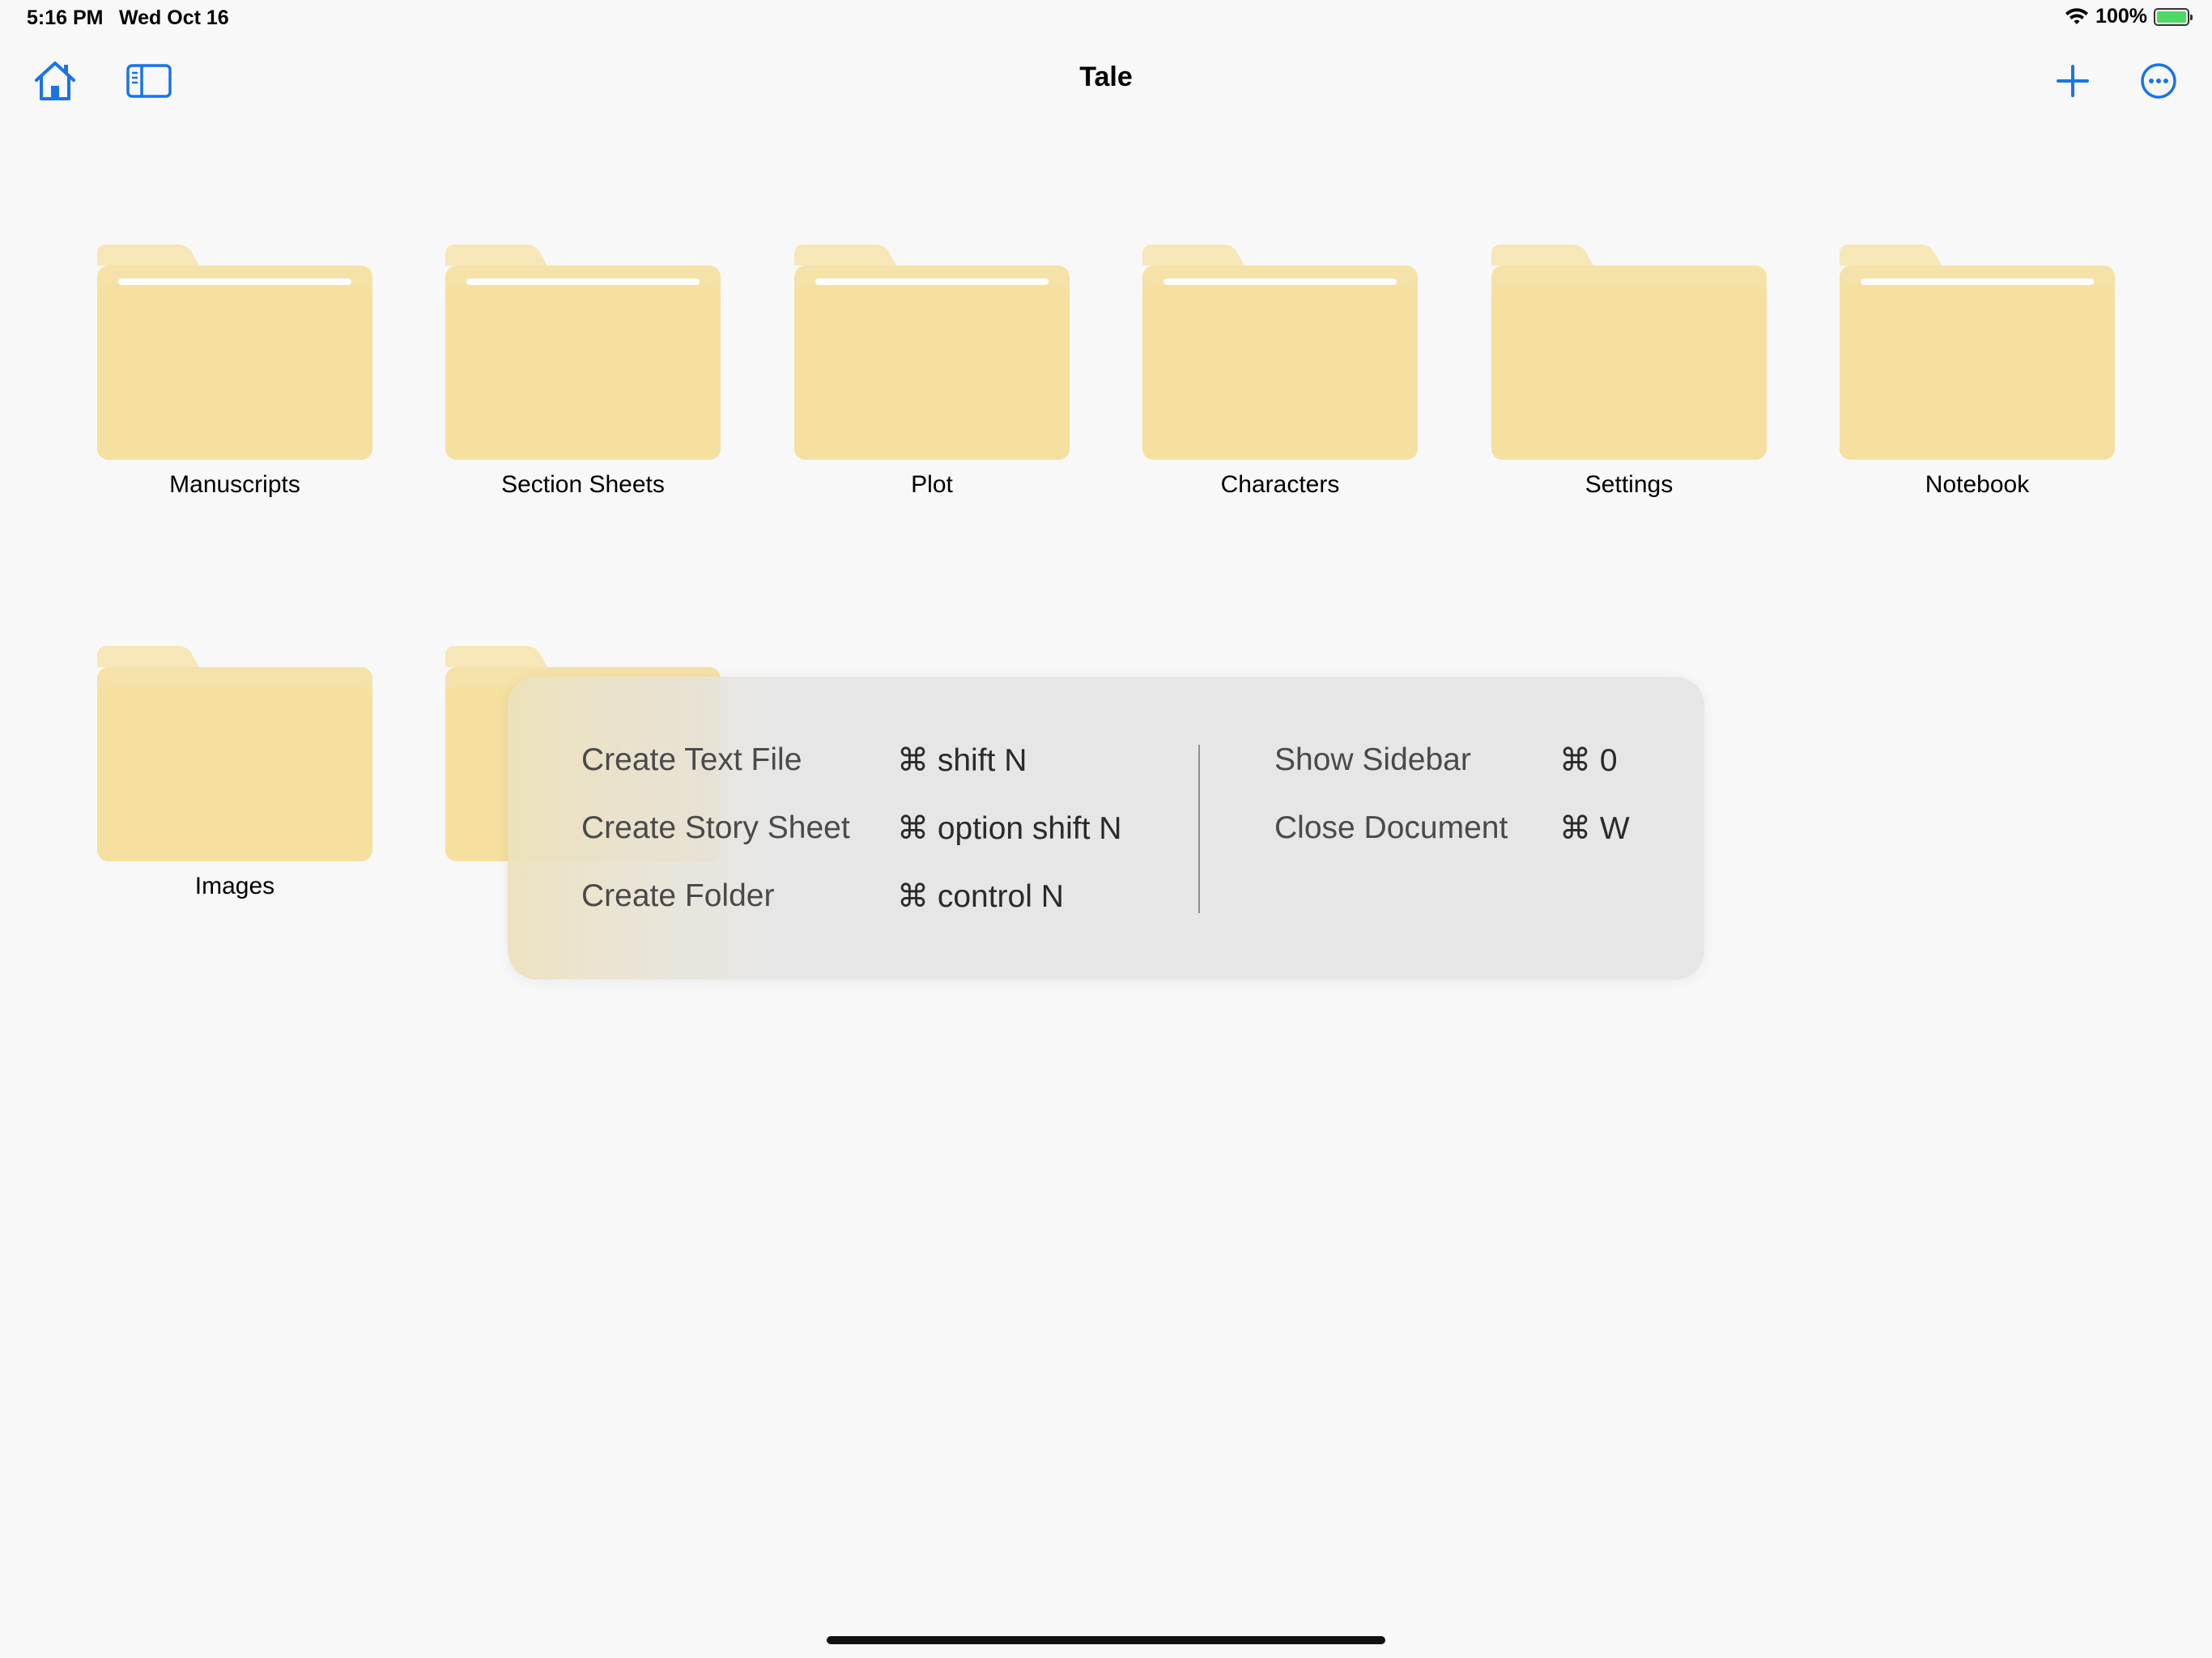 This screenshot has height=1658, width=2212. I want to click on folder-manuscripts: Manuscripts, so click(234, 371).